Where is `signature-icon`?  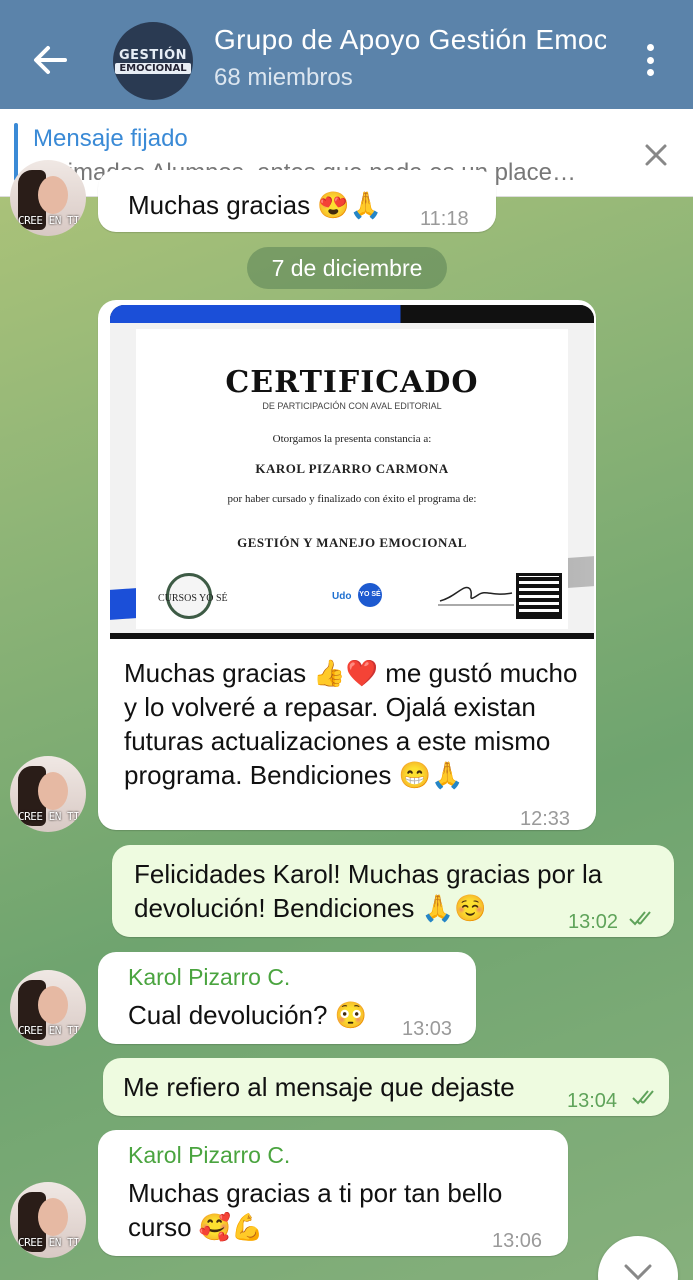 signature-icon is located at coordinates (476, 596).